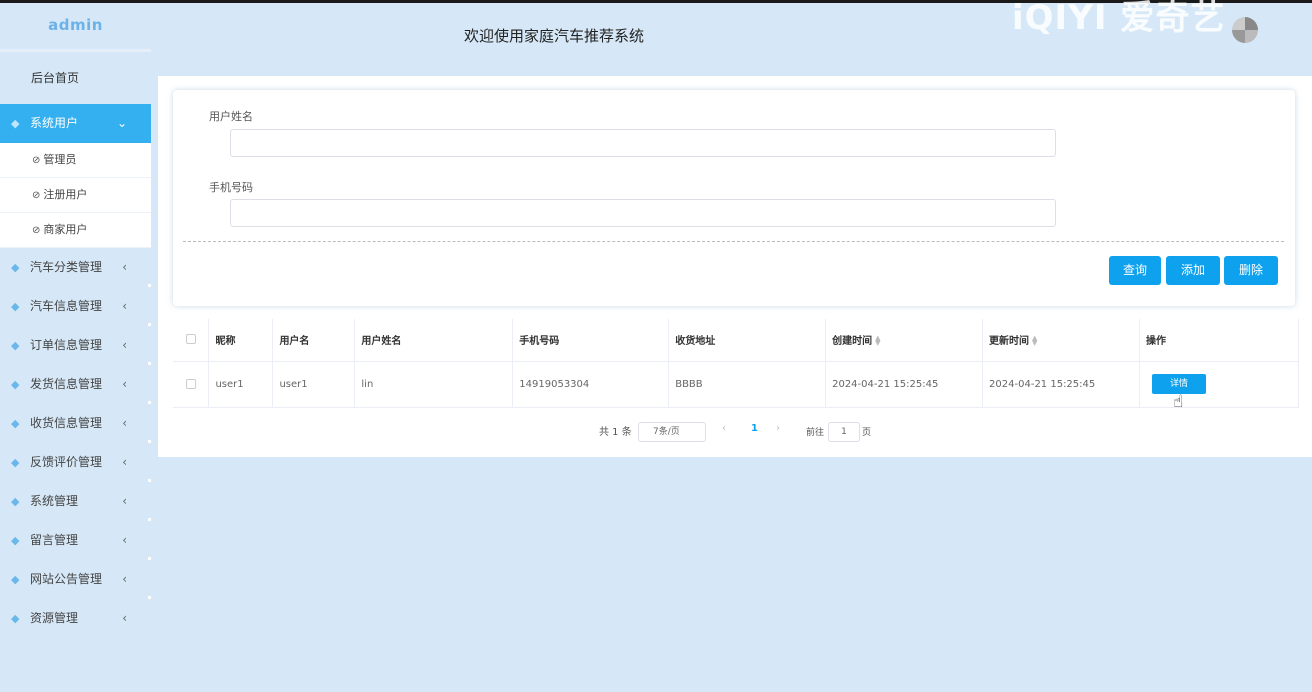 The width and height of the screenshot is (1312, 692). I want to click on brand-name: admin, so click(75, 25).